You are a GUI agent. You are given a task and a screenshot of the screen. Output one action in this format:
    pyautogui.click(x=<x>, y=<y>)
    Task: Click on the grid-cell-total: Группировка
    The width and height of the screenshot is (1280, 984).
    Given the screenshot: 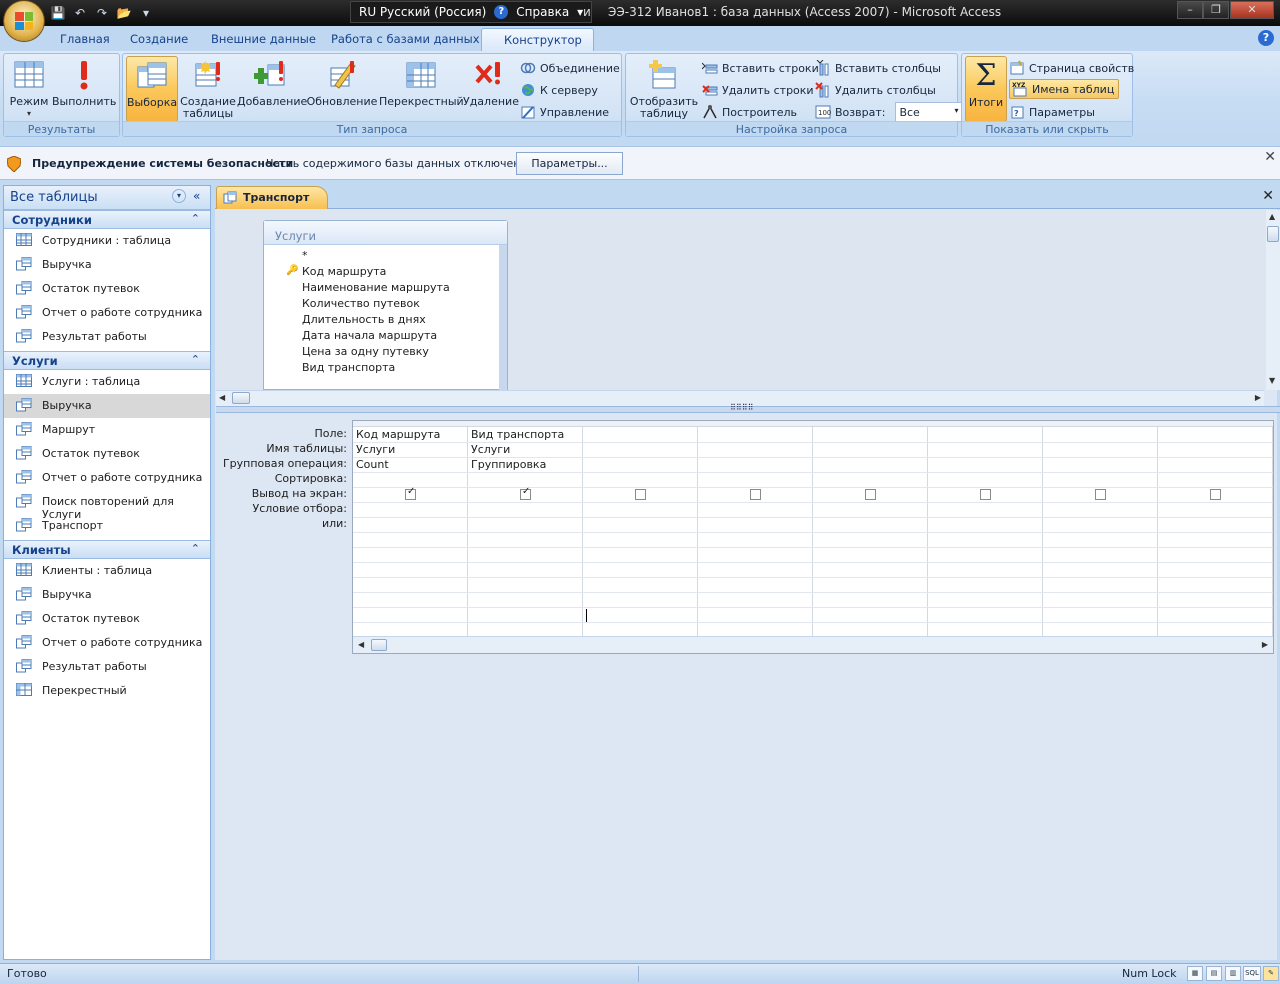 What is the action you would take?
    pyautogui.click(x=508, y=464)
    